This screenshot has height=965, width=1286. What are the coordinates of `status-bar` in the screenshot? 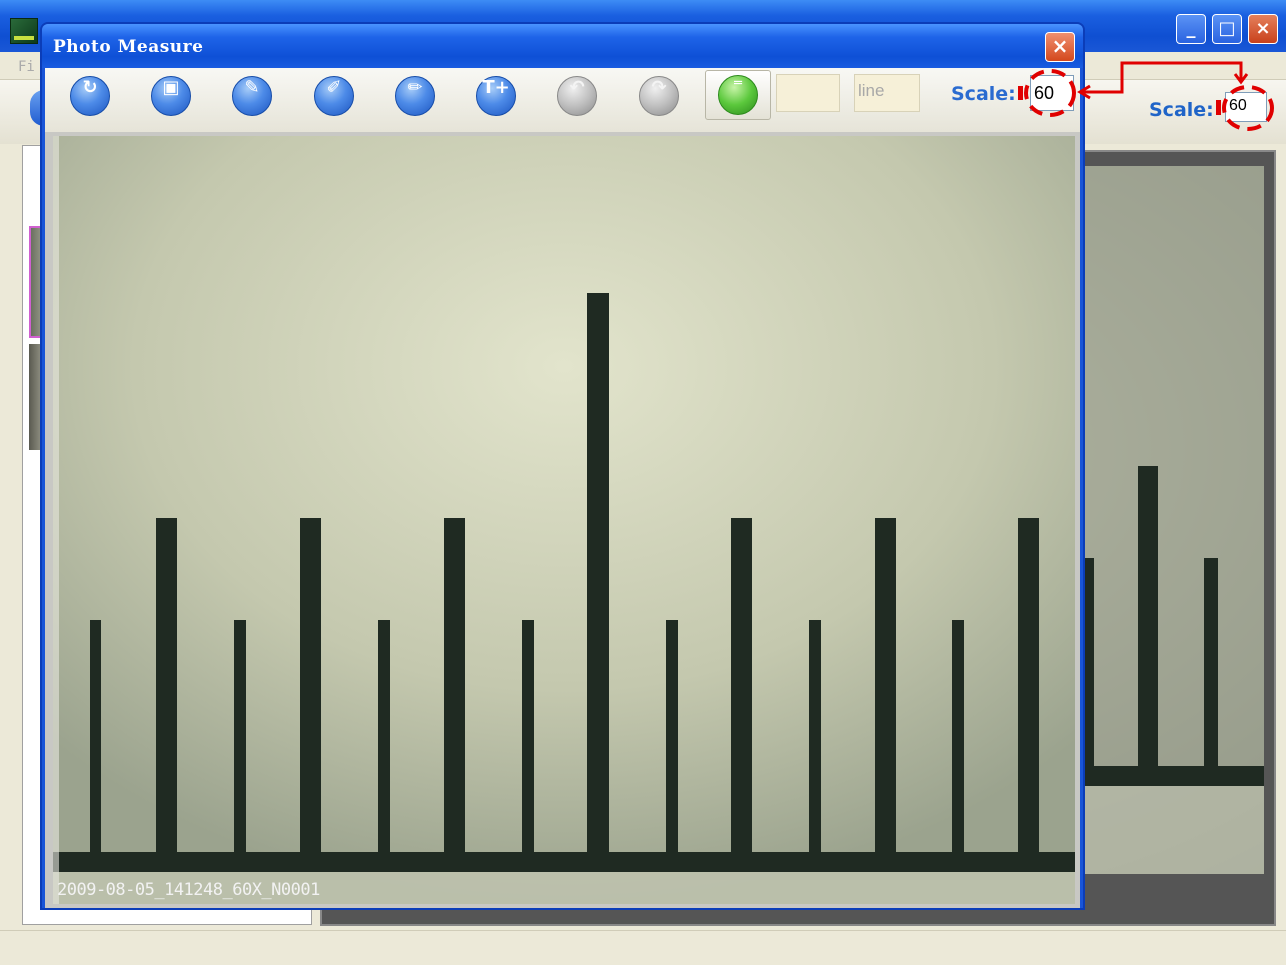 It's located at (643, 947).